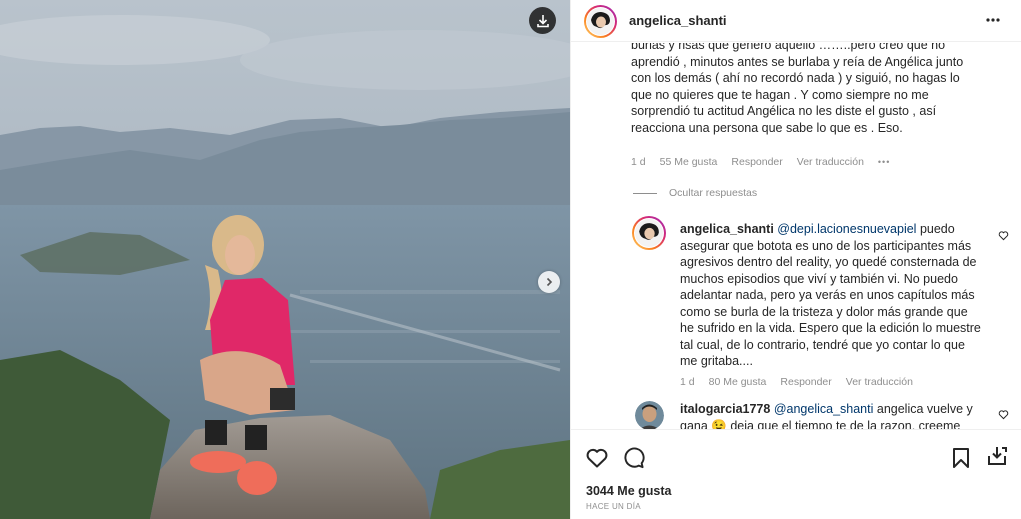  What do you see at coordinates (846, 229) in the screenshot?
I see `reply-mention: @depi.lacionesnuevapiel` at bounding box center [846, 229].